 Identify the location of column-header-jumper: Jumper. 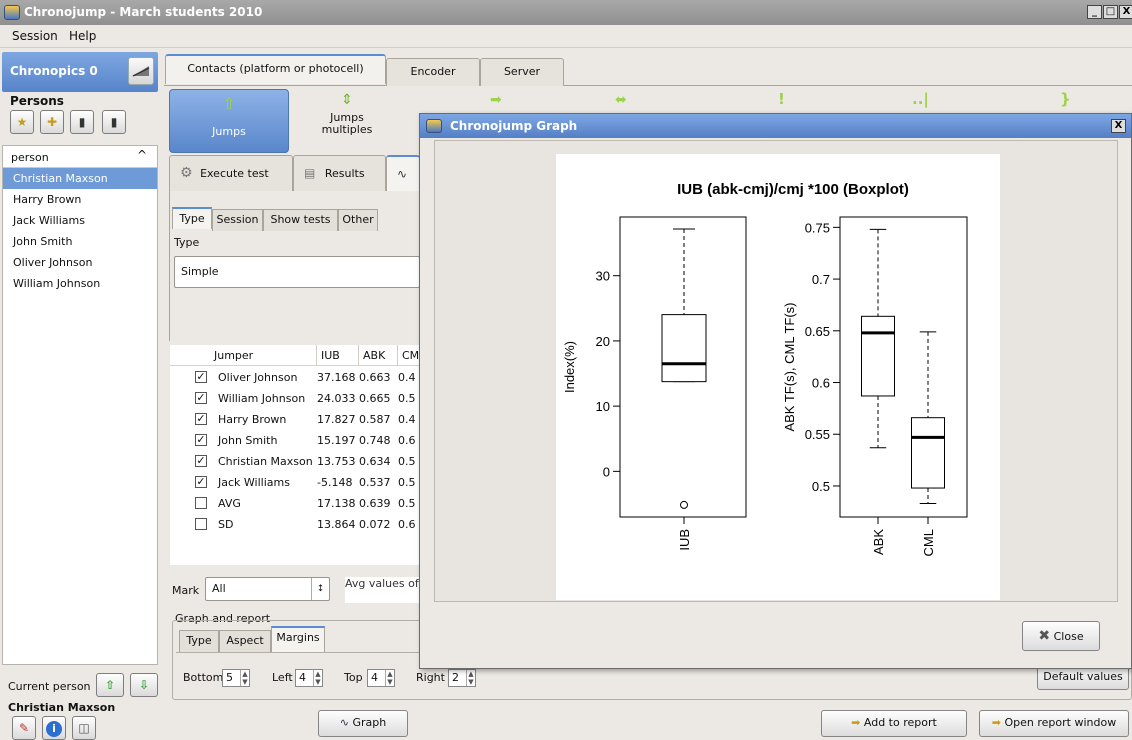
(233, 355).